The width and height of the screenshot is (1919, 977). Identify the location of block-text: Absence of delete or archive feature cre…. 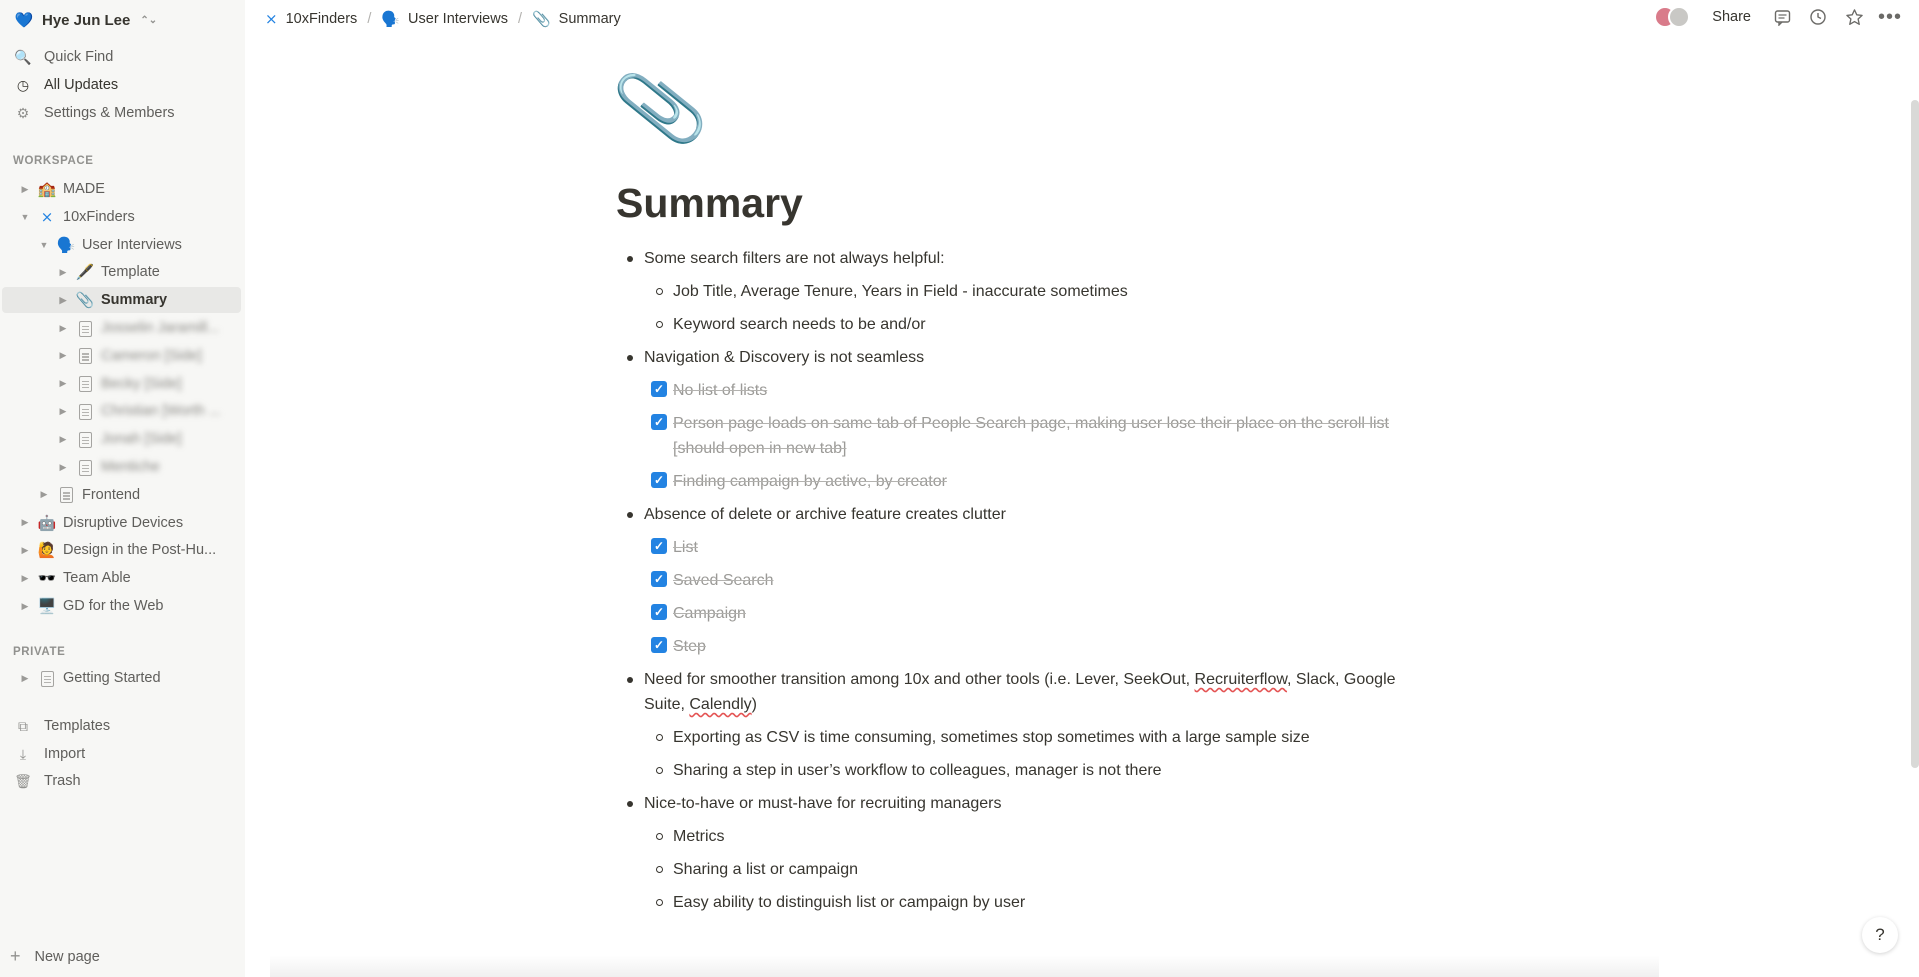
(825, 514).